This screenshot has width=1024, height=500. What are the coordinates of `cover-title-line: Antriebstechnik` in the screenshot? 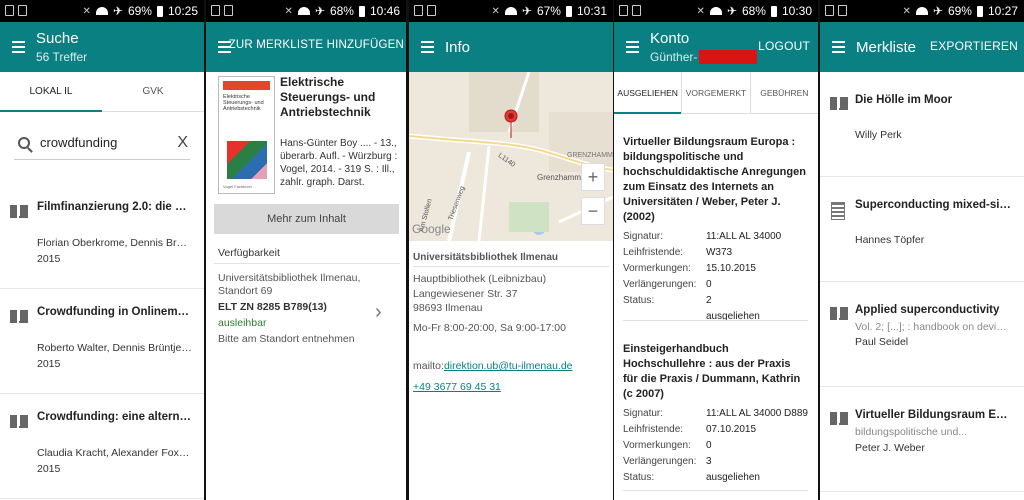 It's located at (242, 109).